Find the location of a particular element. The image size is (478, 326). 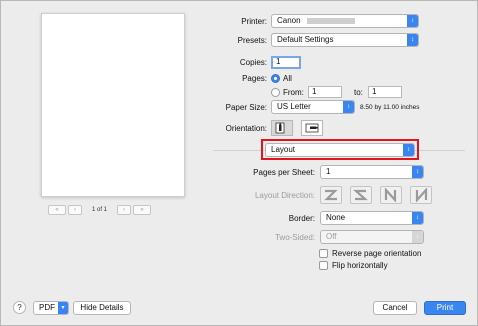

layout-s-icon is located at coordinates (360, 195).